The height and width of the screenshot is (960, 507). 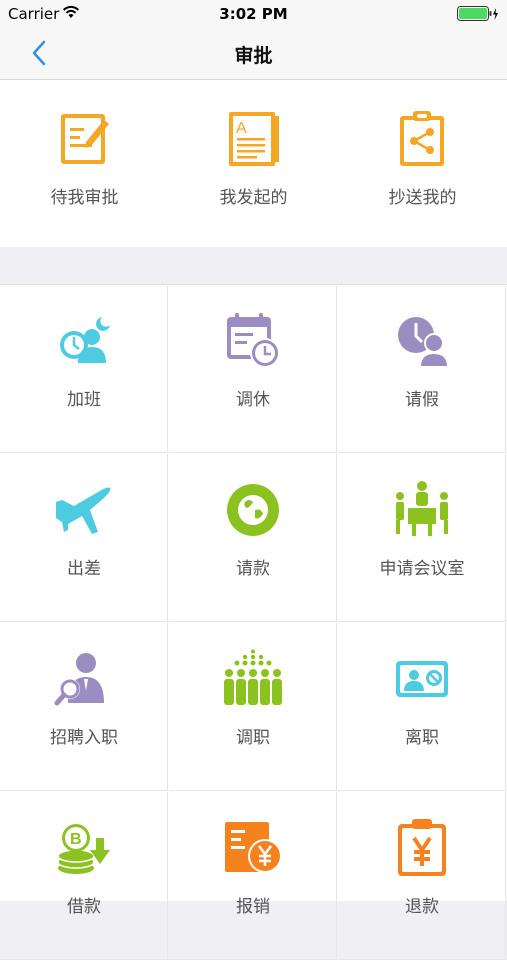 What do you see at coordinates (253, 369) in the screenshot?
I see `time-off-in-lieu-button: 调休` at bounding box center [253, 369].